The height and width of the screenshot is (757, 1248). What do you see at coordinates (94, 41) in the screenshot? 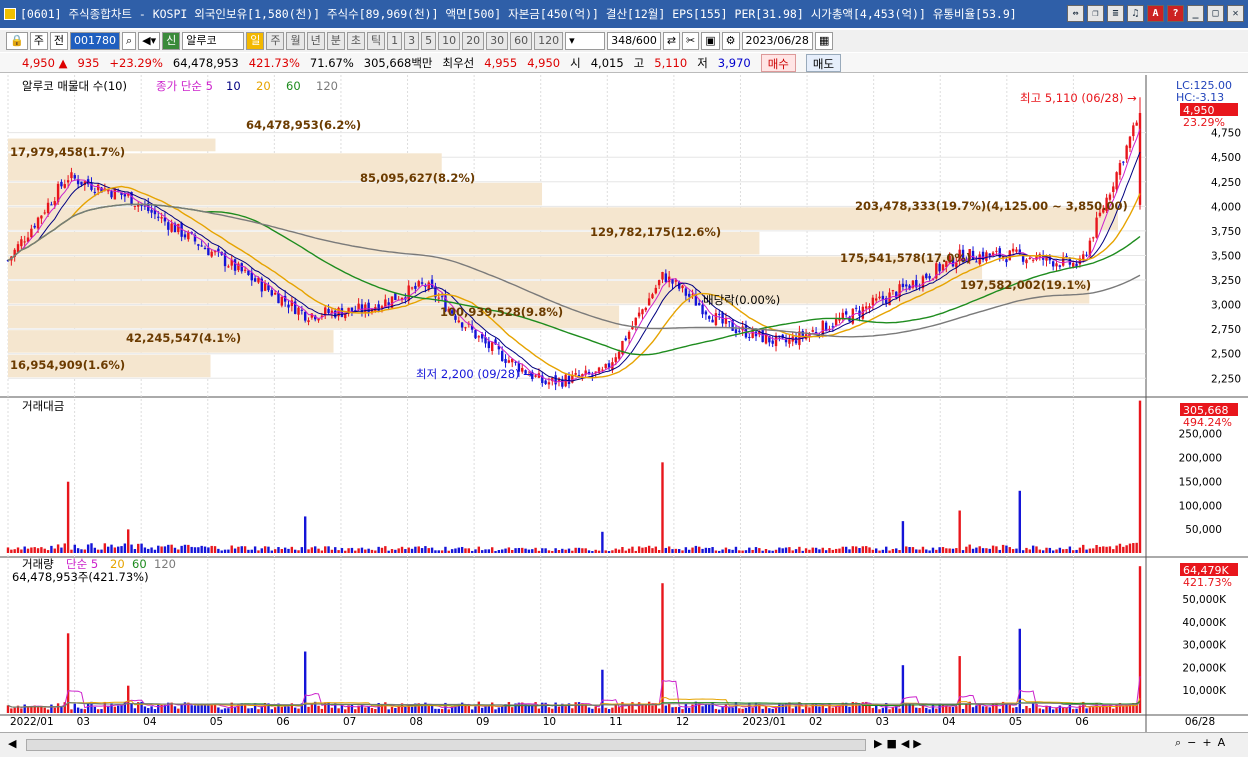
I see `code-input: 001780` at bounding box center [94, 41].